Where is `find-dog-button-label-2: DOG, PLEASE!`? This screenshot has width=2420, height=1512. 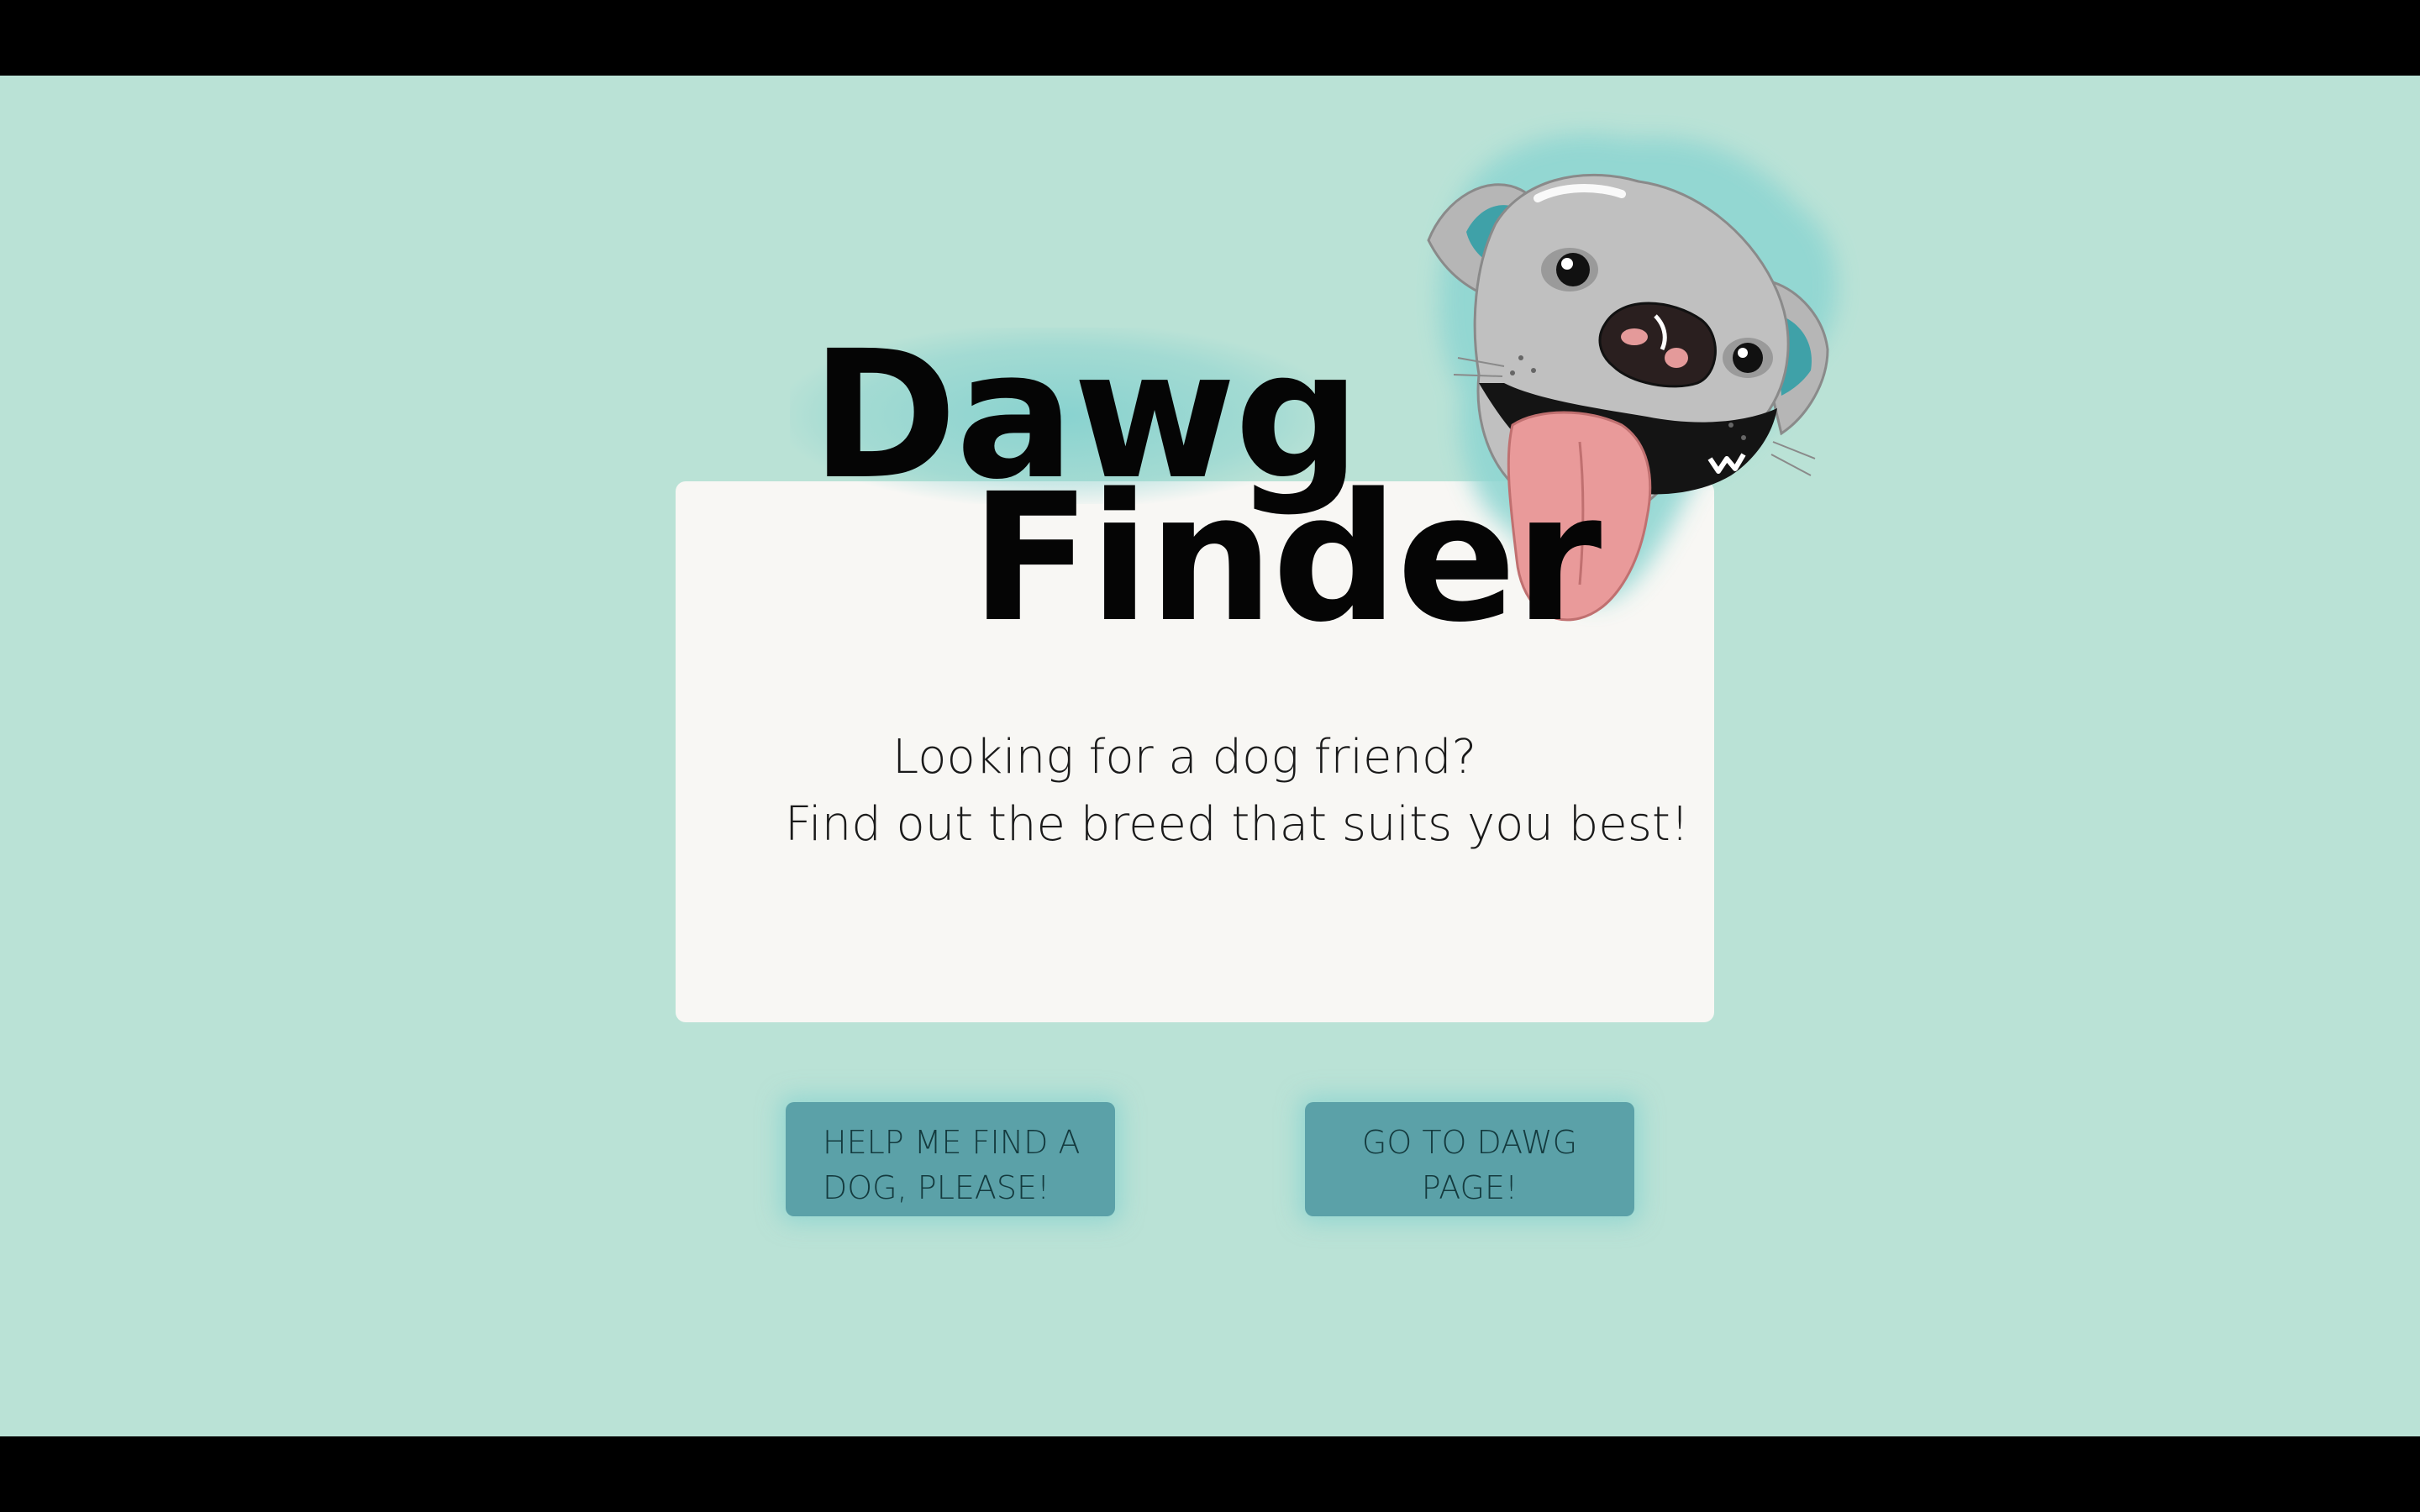 find-dog-button-label-2: DOG, PLEASE! is located at coordinates (936, 1187).